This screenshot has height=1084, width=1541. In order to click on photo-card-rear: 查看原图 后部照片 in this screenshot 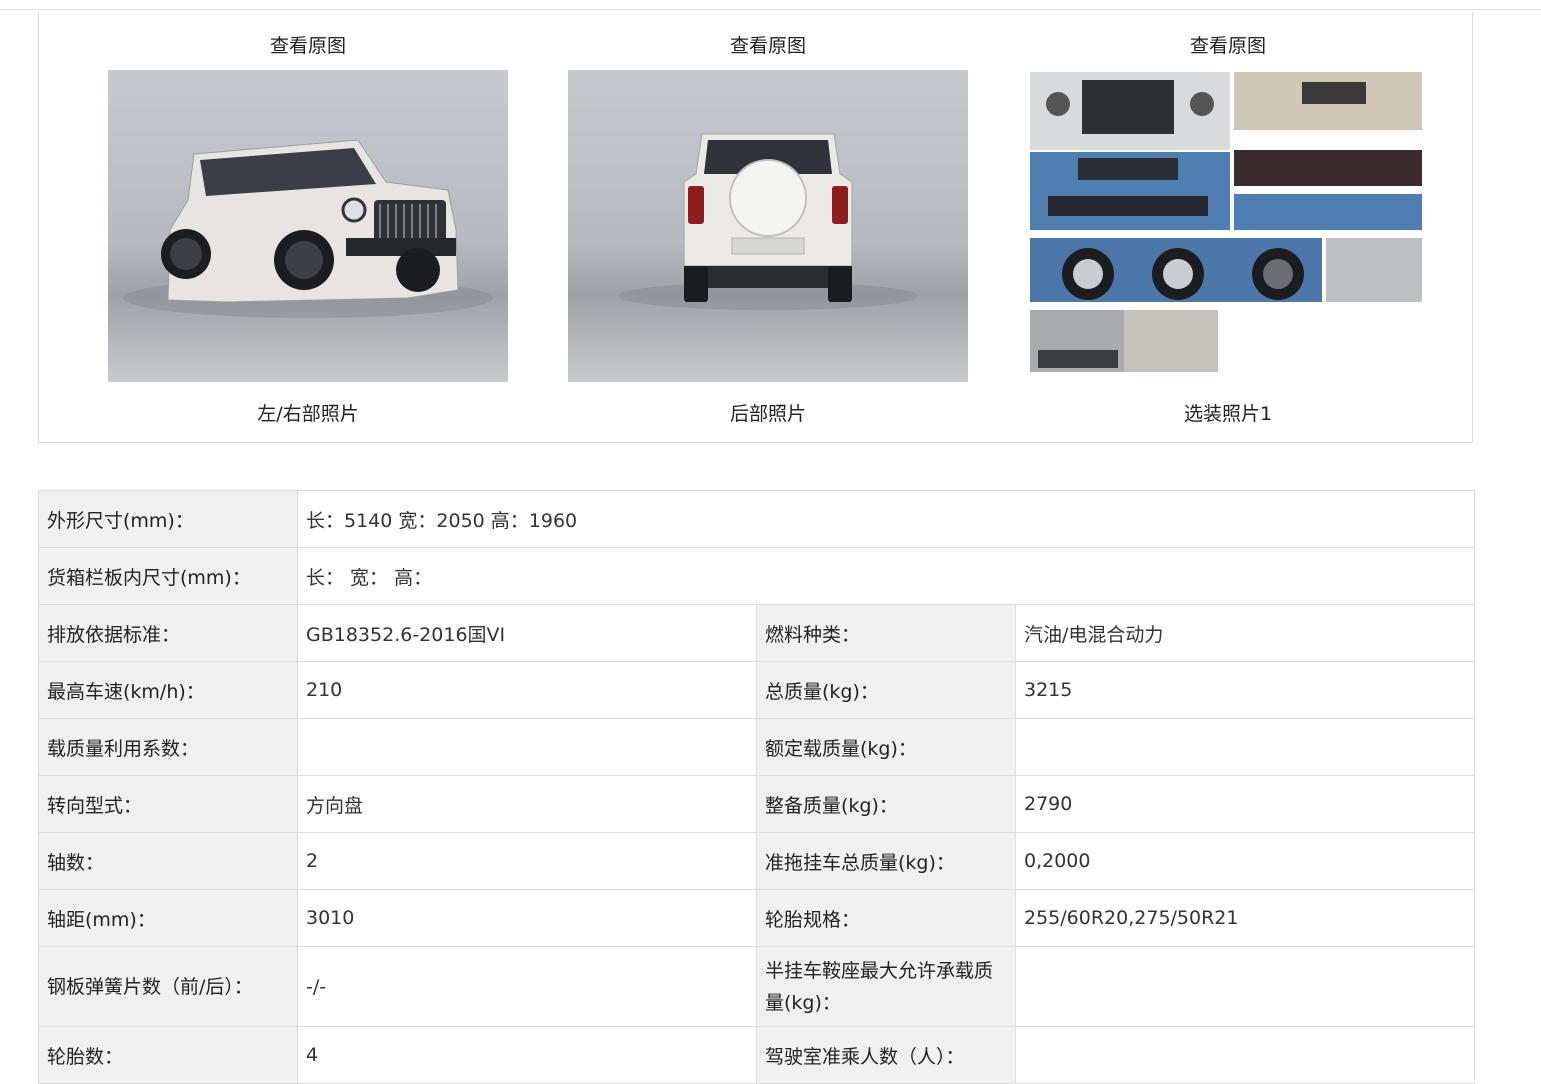, I will do `click(768, 219)`.